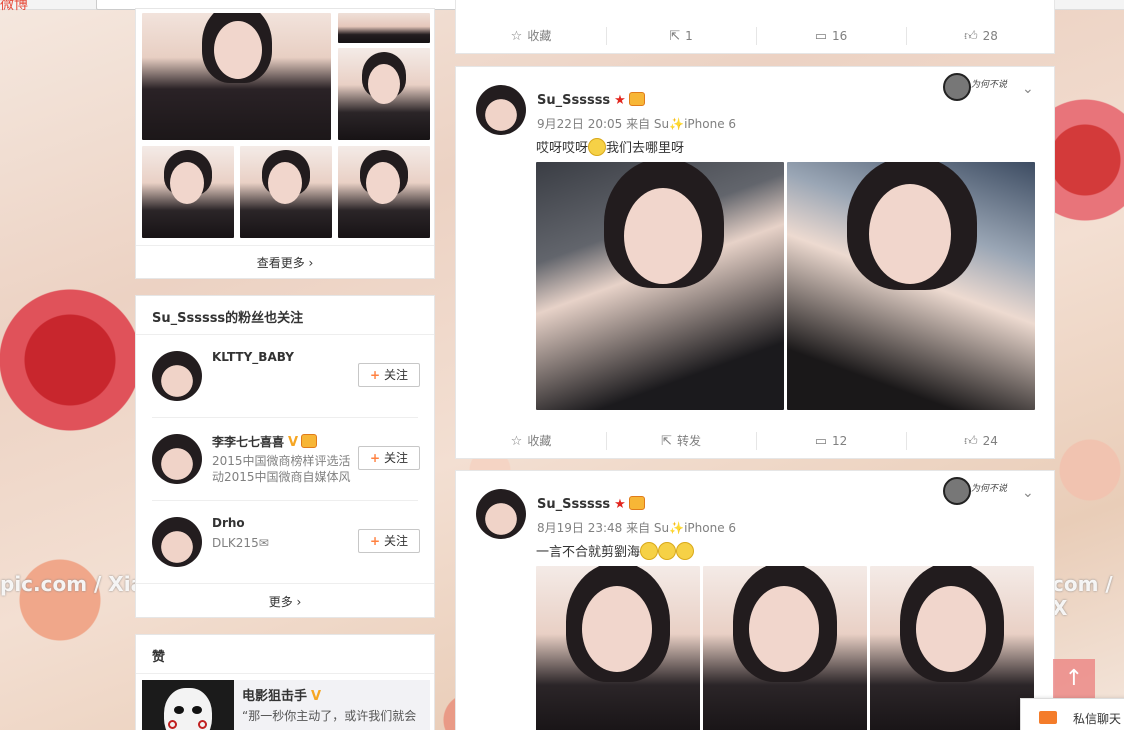 The height and width of the screenshot is (730, 1124). I want to click on like-count: 24, so click(990, 441).